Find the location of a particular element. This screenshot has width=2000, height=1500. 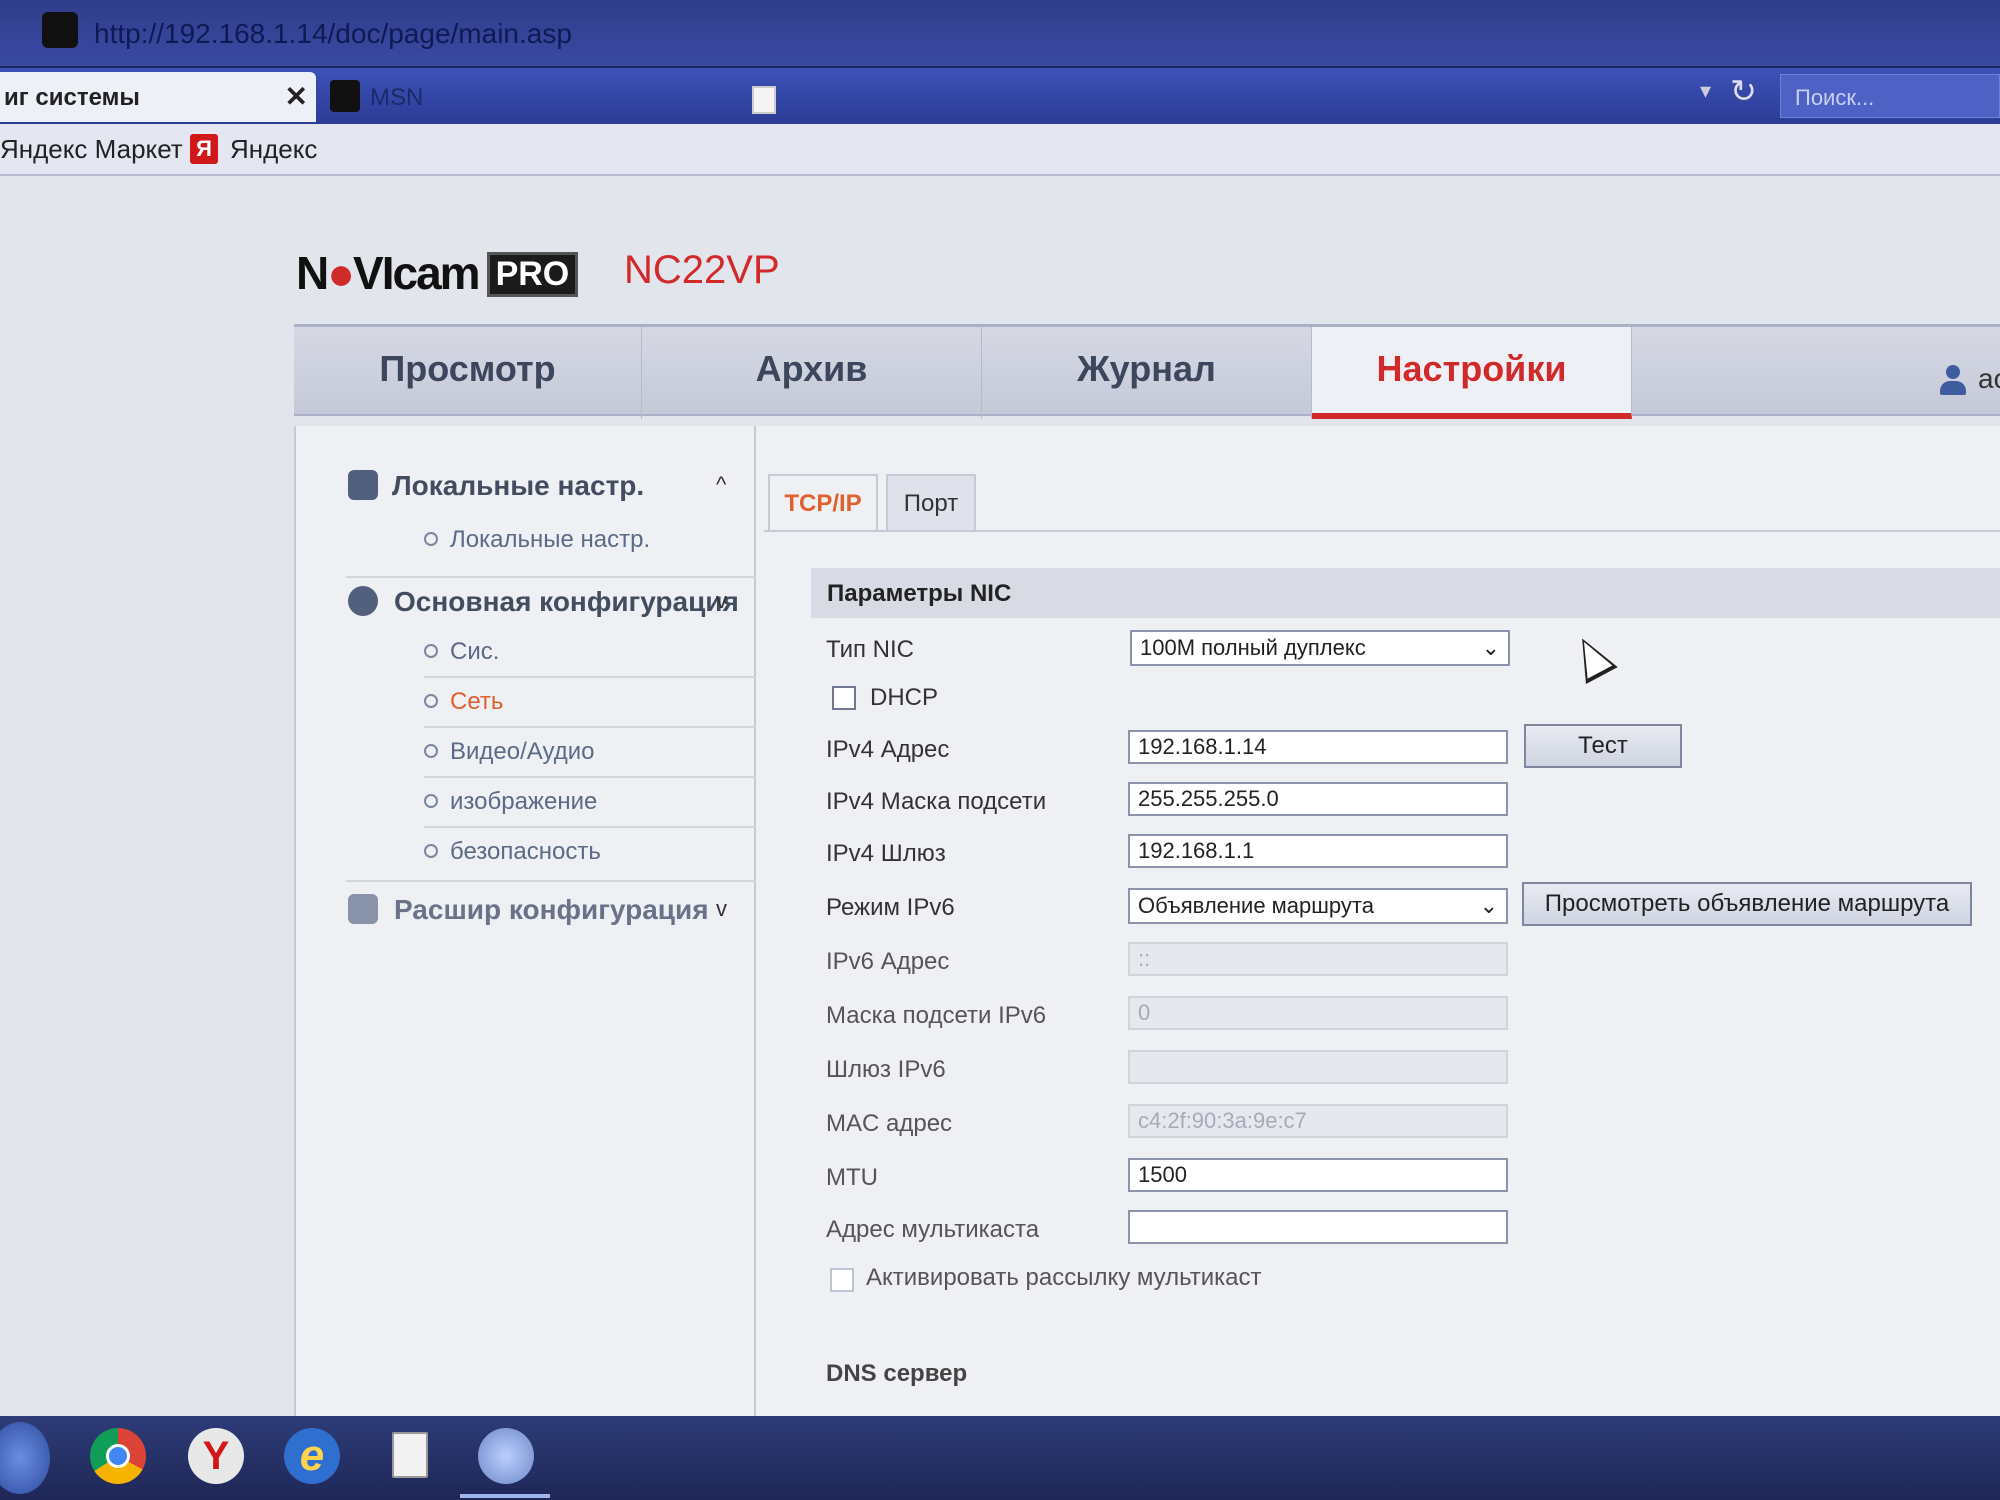

ipv6-mode-value: Объявление маршрута is located at coordinates (1256, 905).